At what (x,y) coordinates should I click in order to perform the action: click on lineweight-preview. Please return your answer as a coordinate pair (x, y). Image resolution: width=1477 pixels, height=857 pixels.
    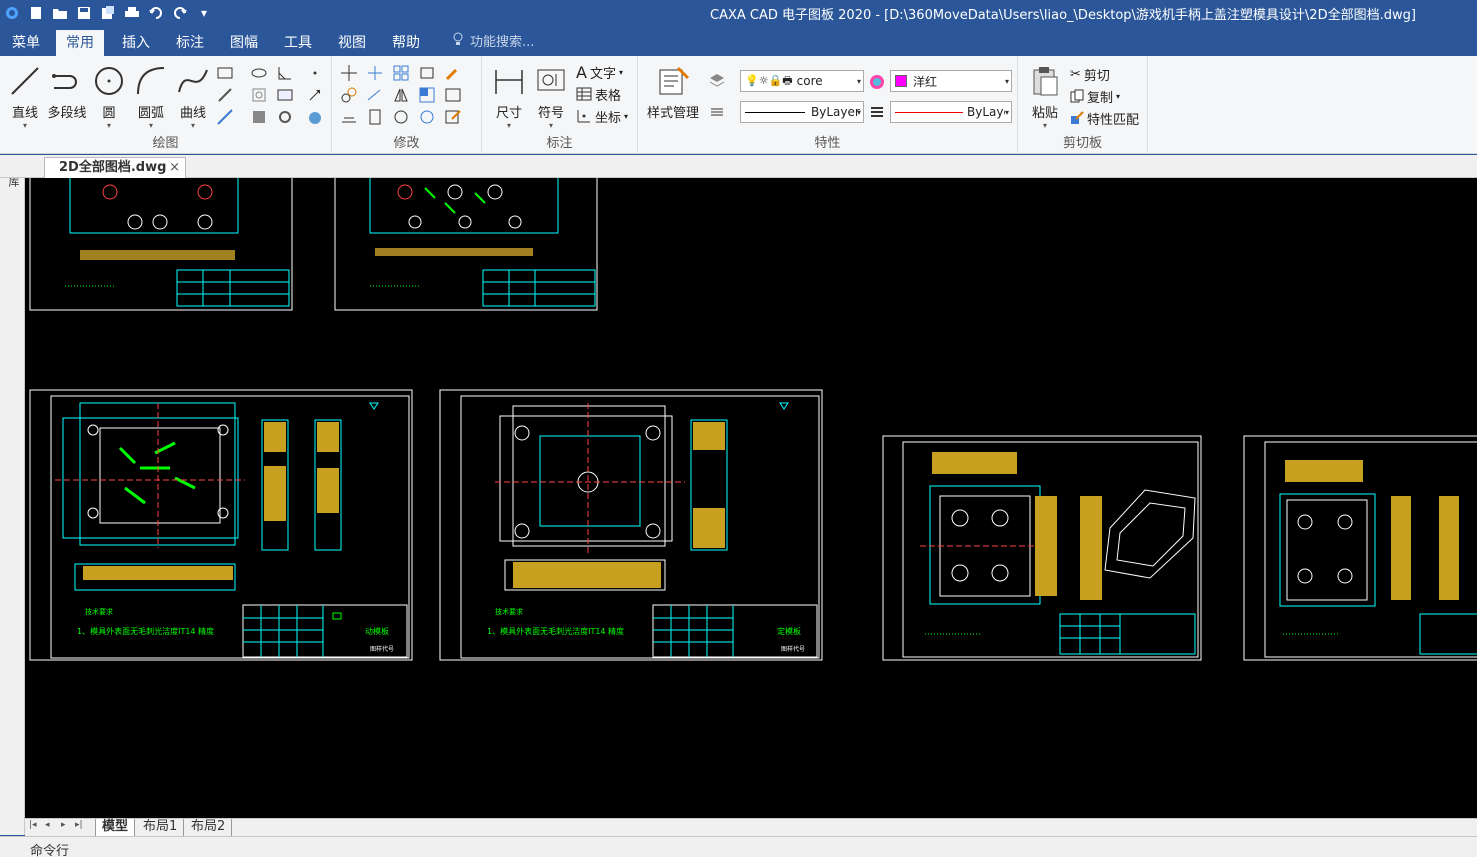
    Looking at the image, I should click on (929, 112).